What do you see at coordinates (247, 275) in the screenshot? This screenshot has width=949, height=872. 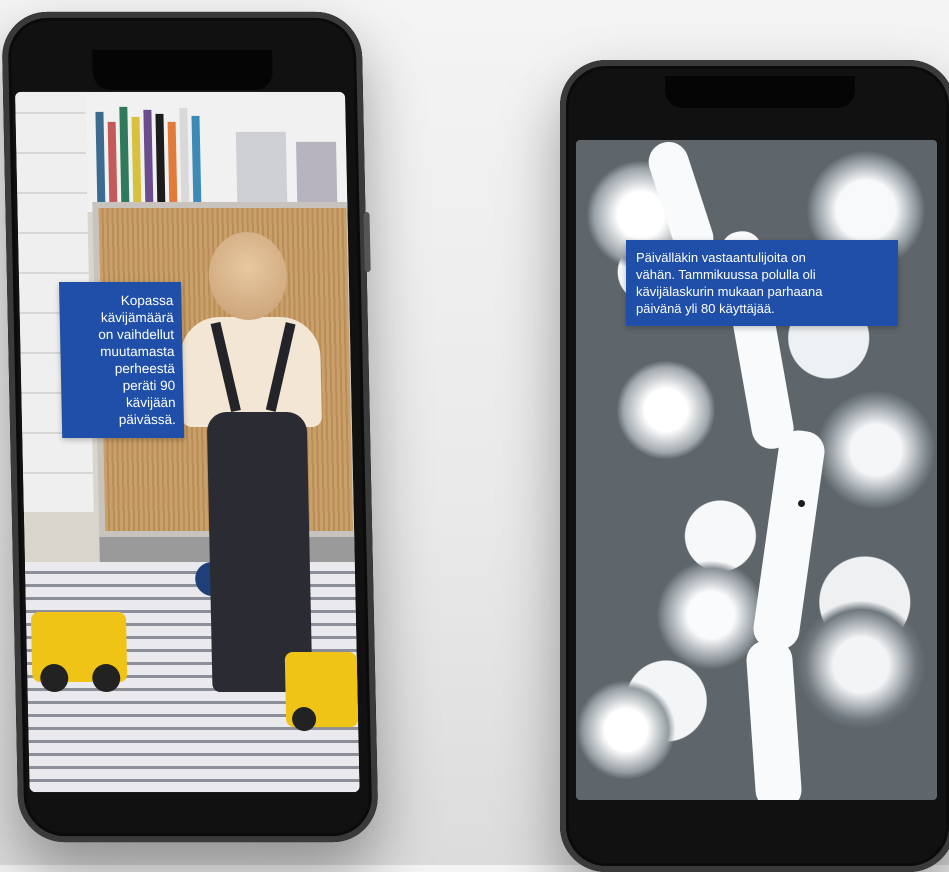 I see `child-head` at bounding box center [247, 275].